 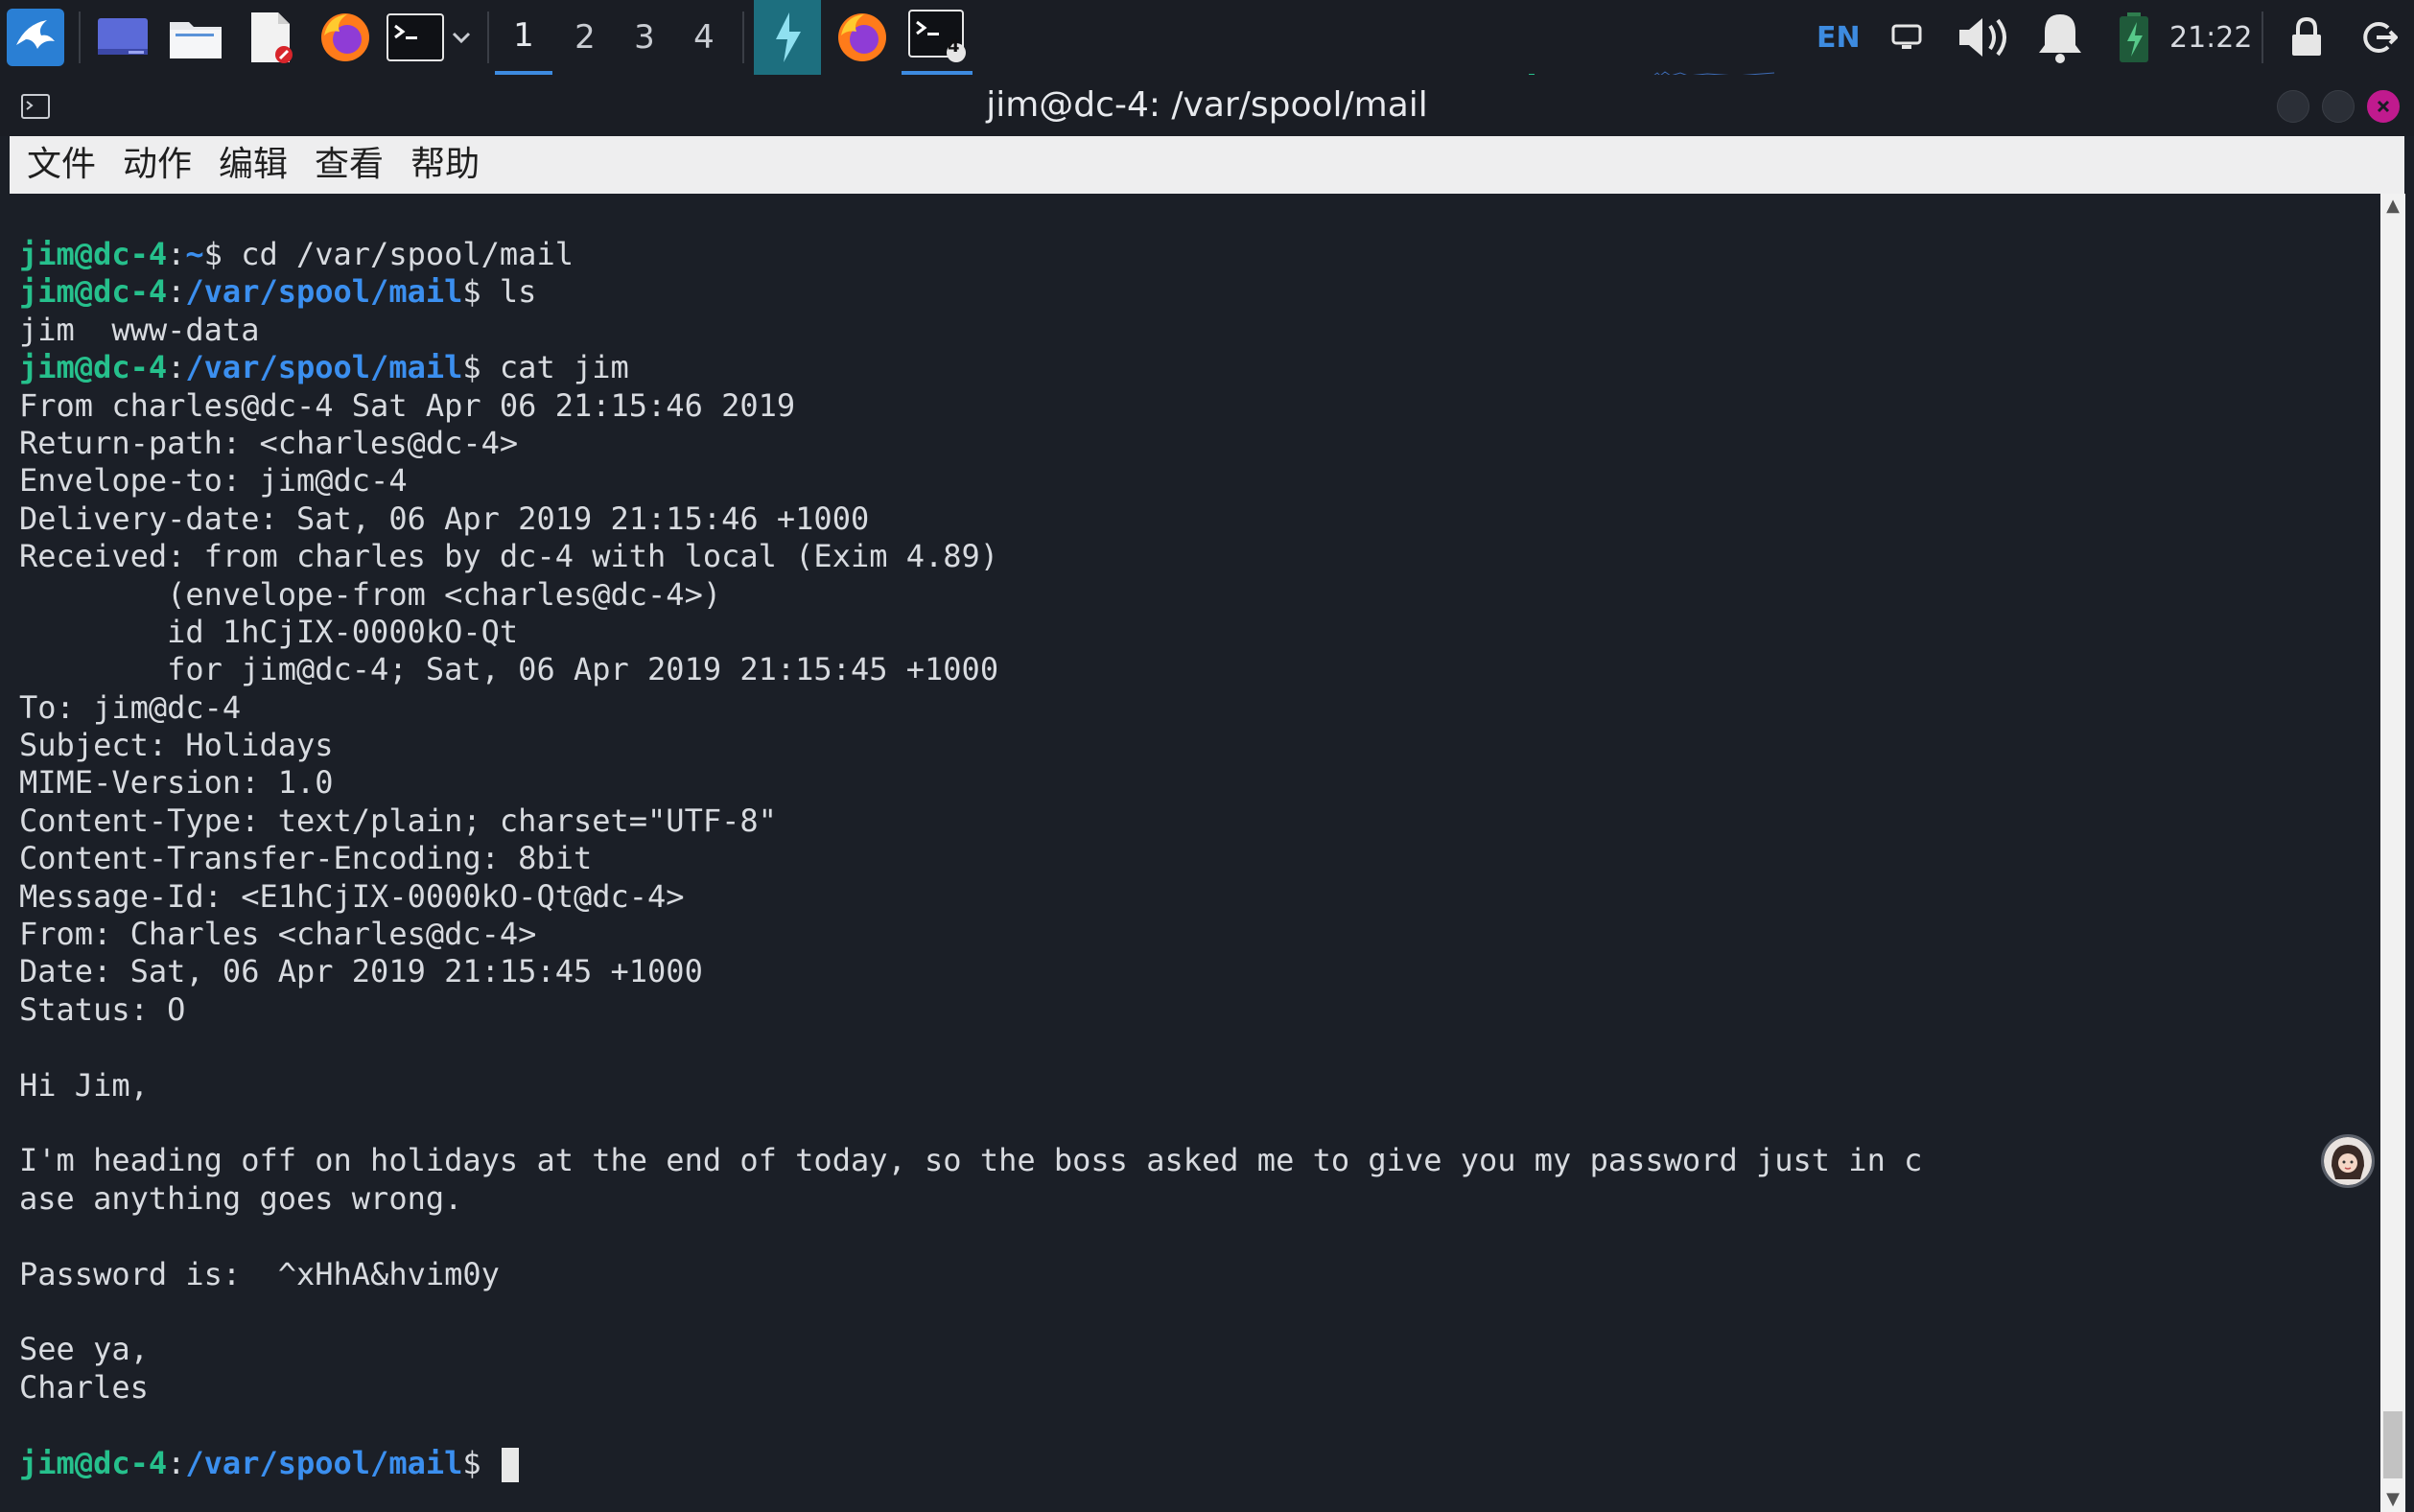 What do you see at coordinates (122, 37) in the screenshot?
I see `desktop-icon` at bounding box center [122, 37].